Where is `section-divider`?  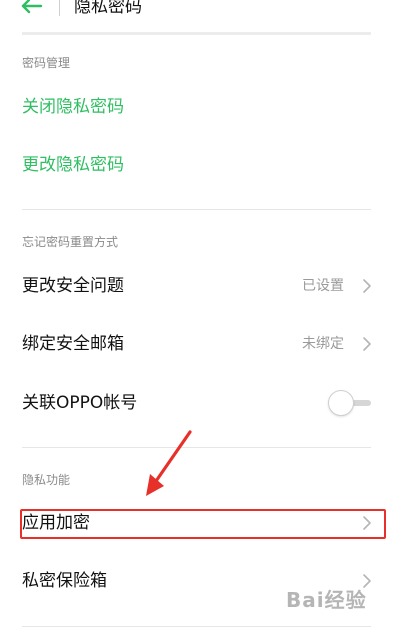
section-divider is located at coordinates (196, 209).